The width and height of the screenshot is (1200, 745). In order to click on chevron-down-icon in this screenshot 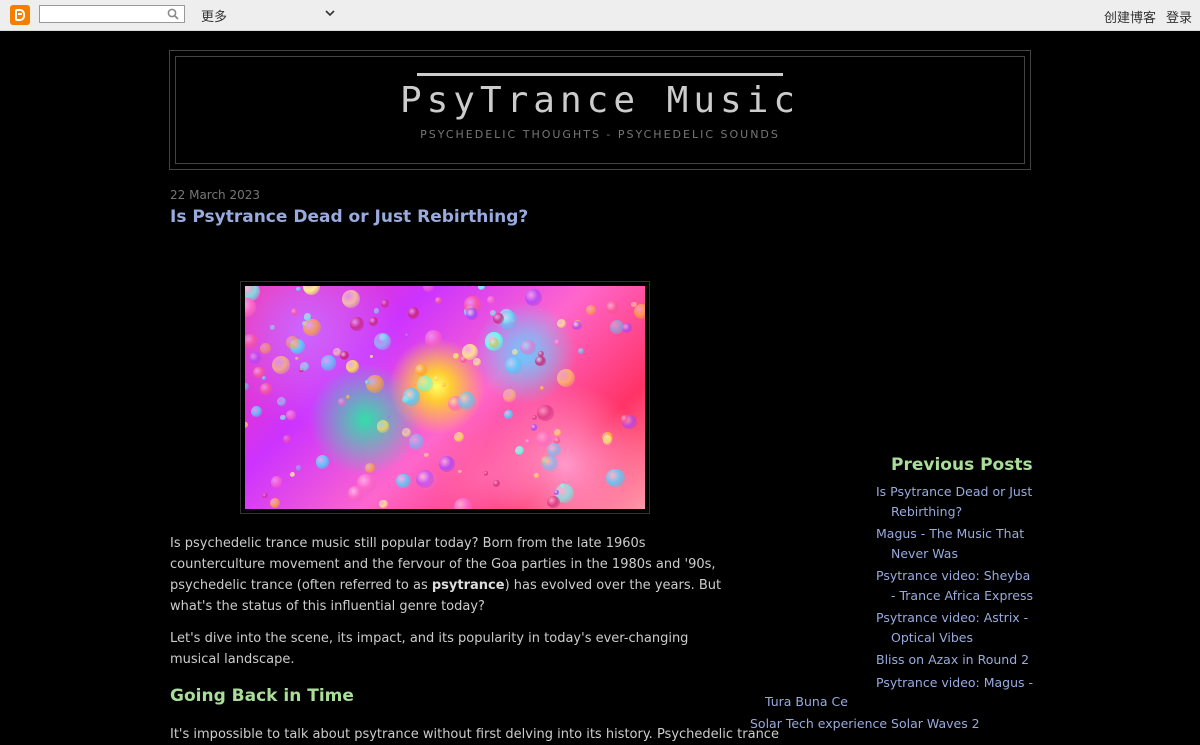, I will do `click(330, 13)`.